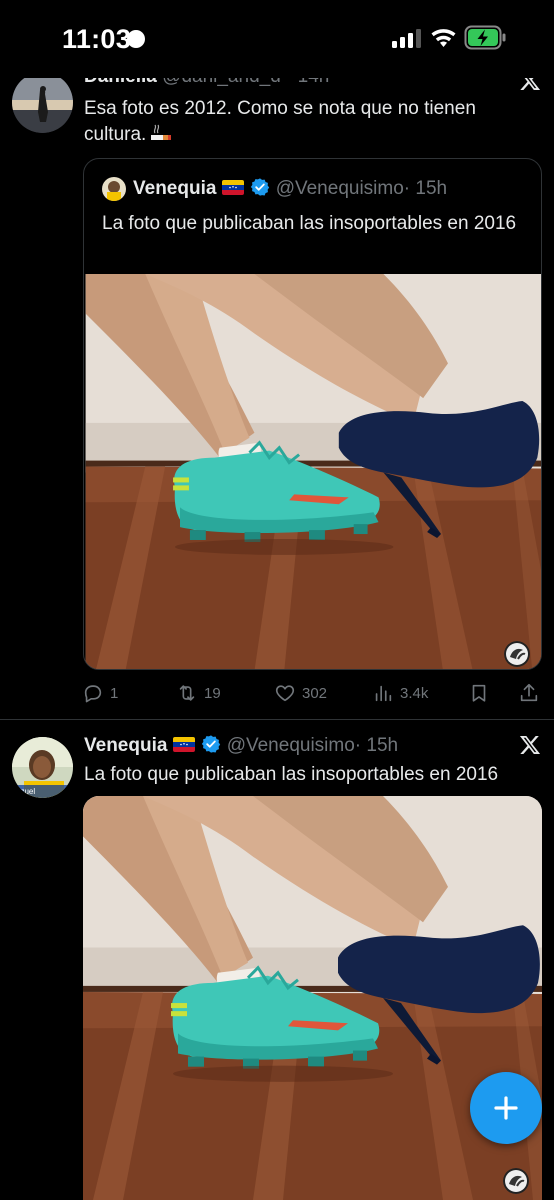 The width and height of the screenshot is (554, 1200). I want to click on divider, so click(277, 719).